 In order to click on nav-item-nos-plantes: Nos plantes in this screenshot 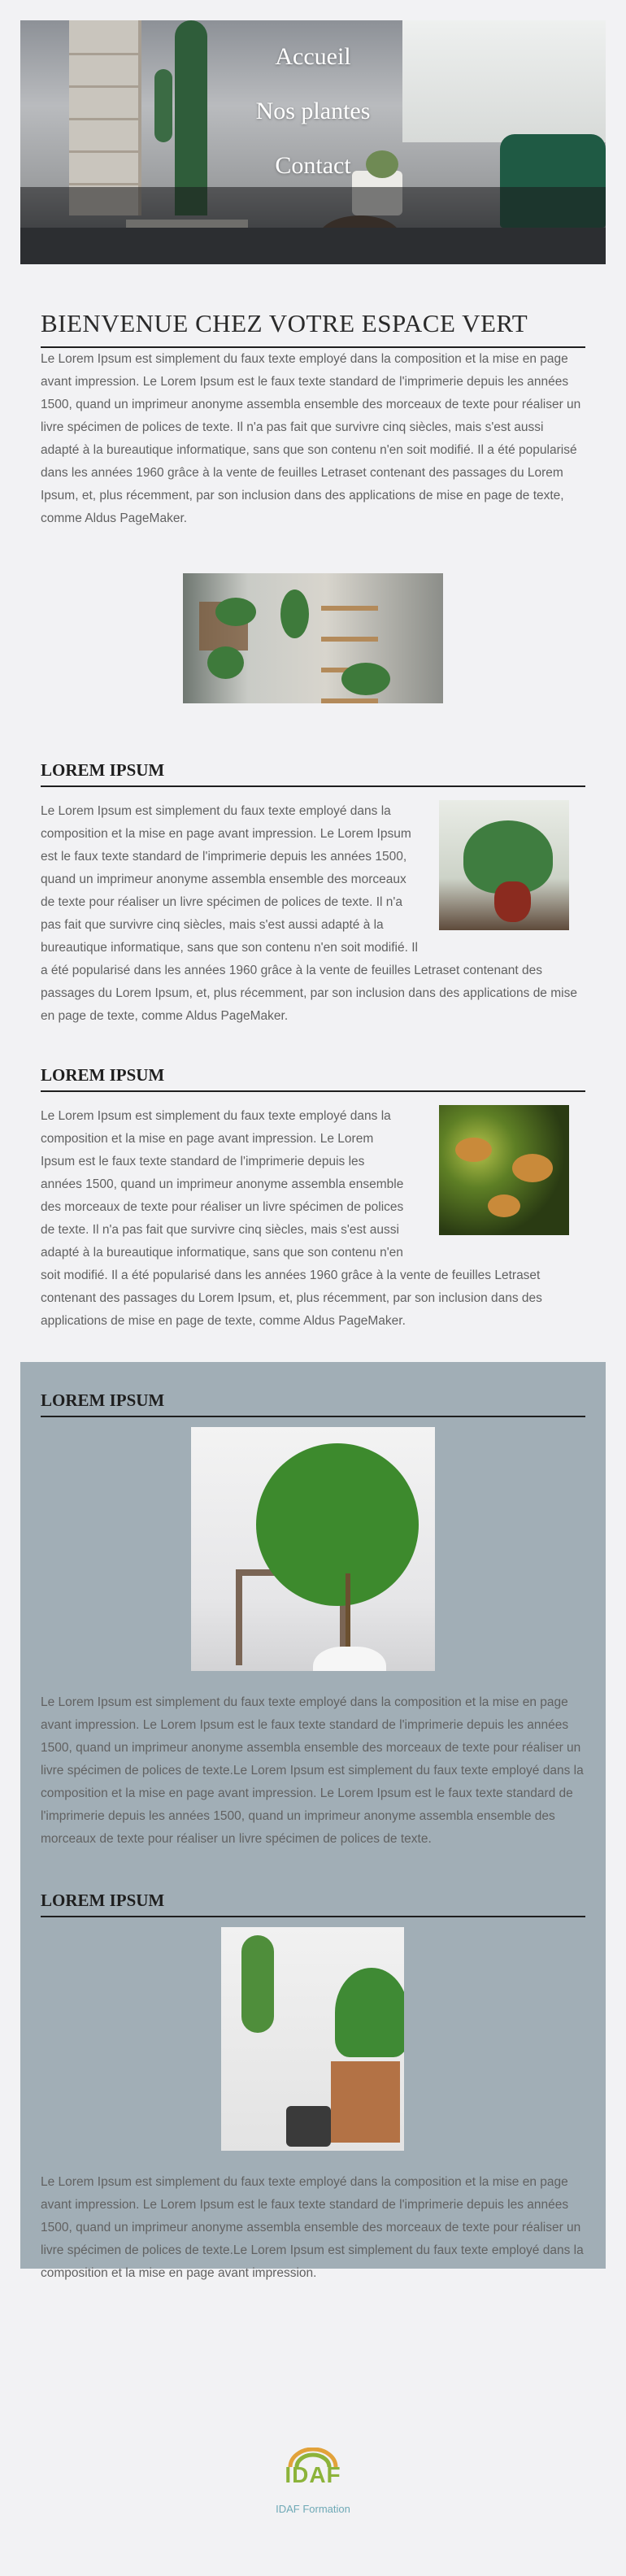, I will do `click(313, 111)`.